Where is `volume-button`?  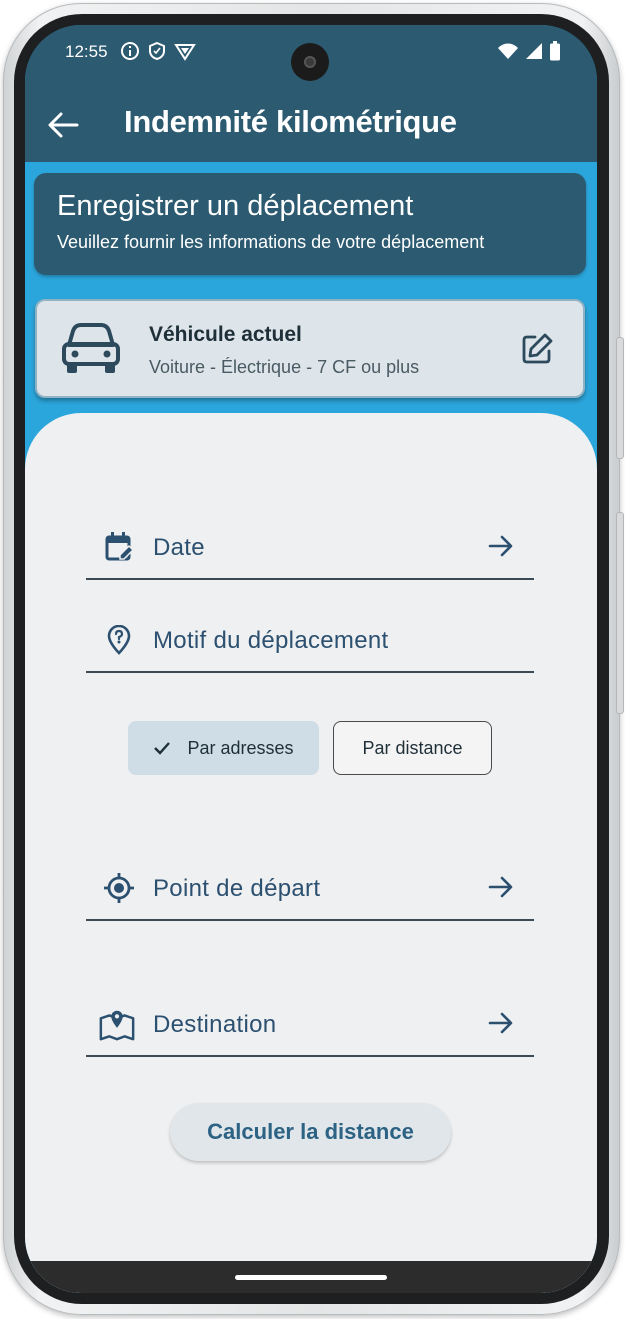 volume-button is located at coordinates (620, 613).